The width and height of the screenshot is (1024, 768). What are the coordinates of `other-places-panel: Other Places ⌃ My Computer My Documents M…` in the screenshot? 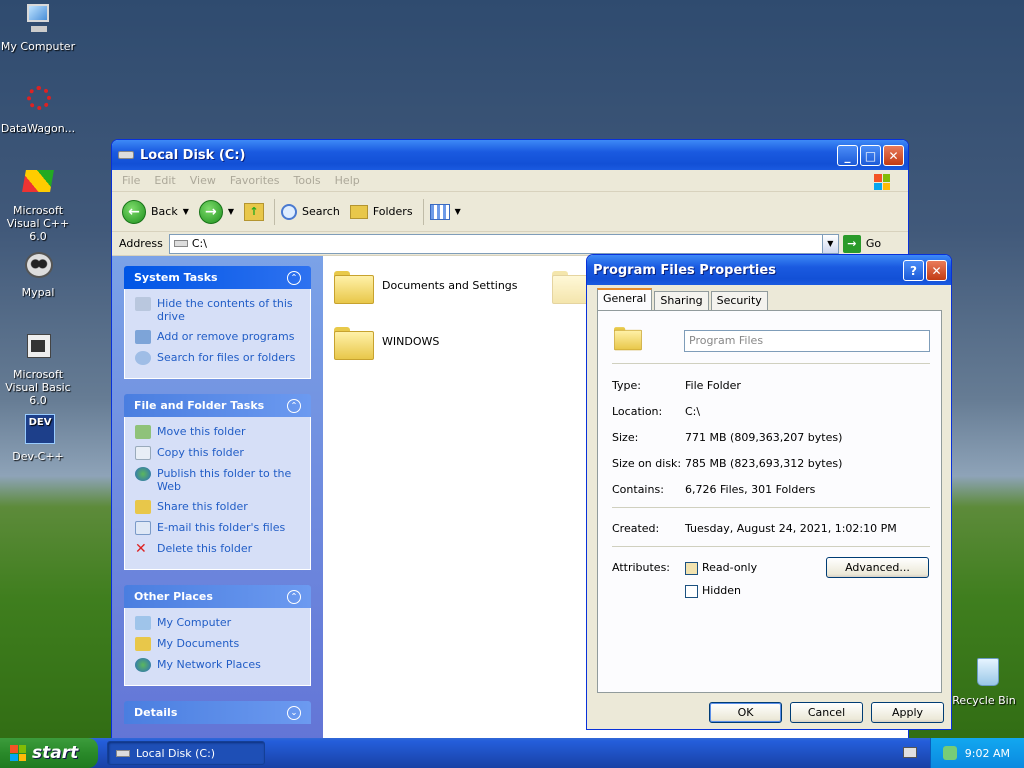 It's located at (217, 635).